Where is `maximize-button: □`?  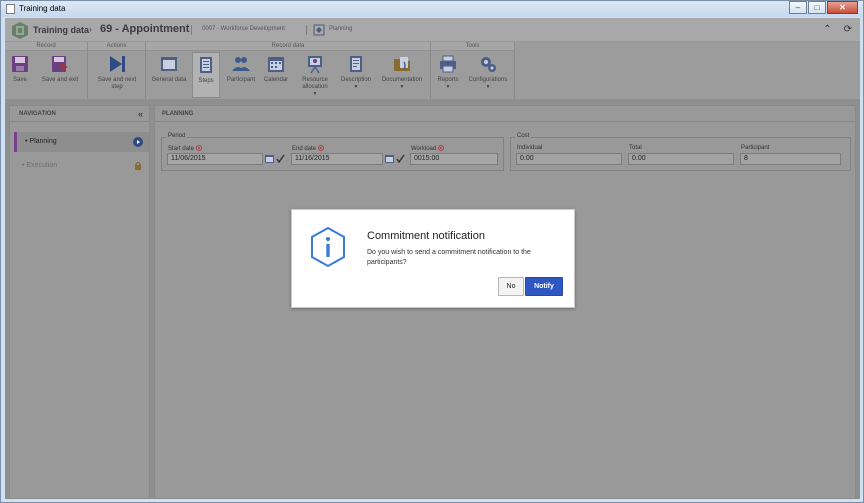
maximize-button: □ is located at coordinates (817, 7).